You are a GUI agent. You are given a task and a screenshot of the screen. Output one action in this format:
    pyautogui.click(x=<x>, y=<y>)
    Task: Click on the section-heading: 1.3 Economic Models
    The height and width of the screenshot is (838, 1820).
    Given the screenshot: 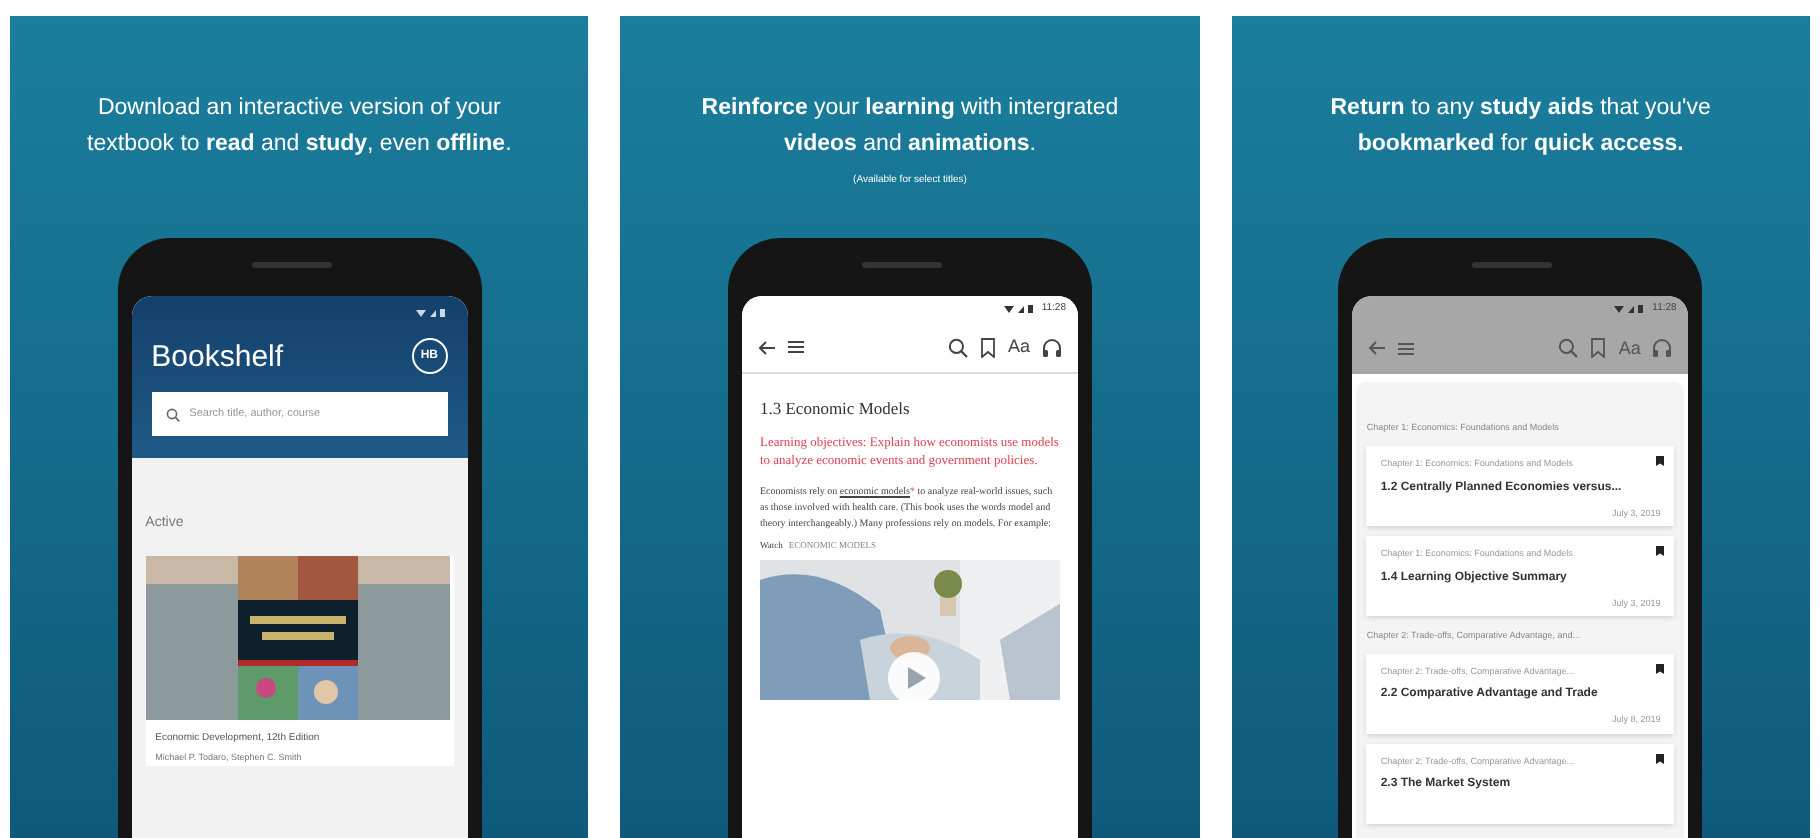 What is the action you would take?
    pyautogui.click(x=835, y=409)
    